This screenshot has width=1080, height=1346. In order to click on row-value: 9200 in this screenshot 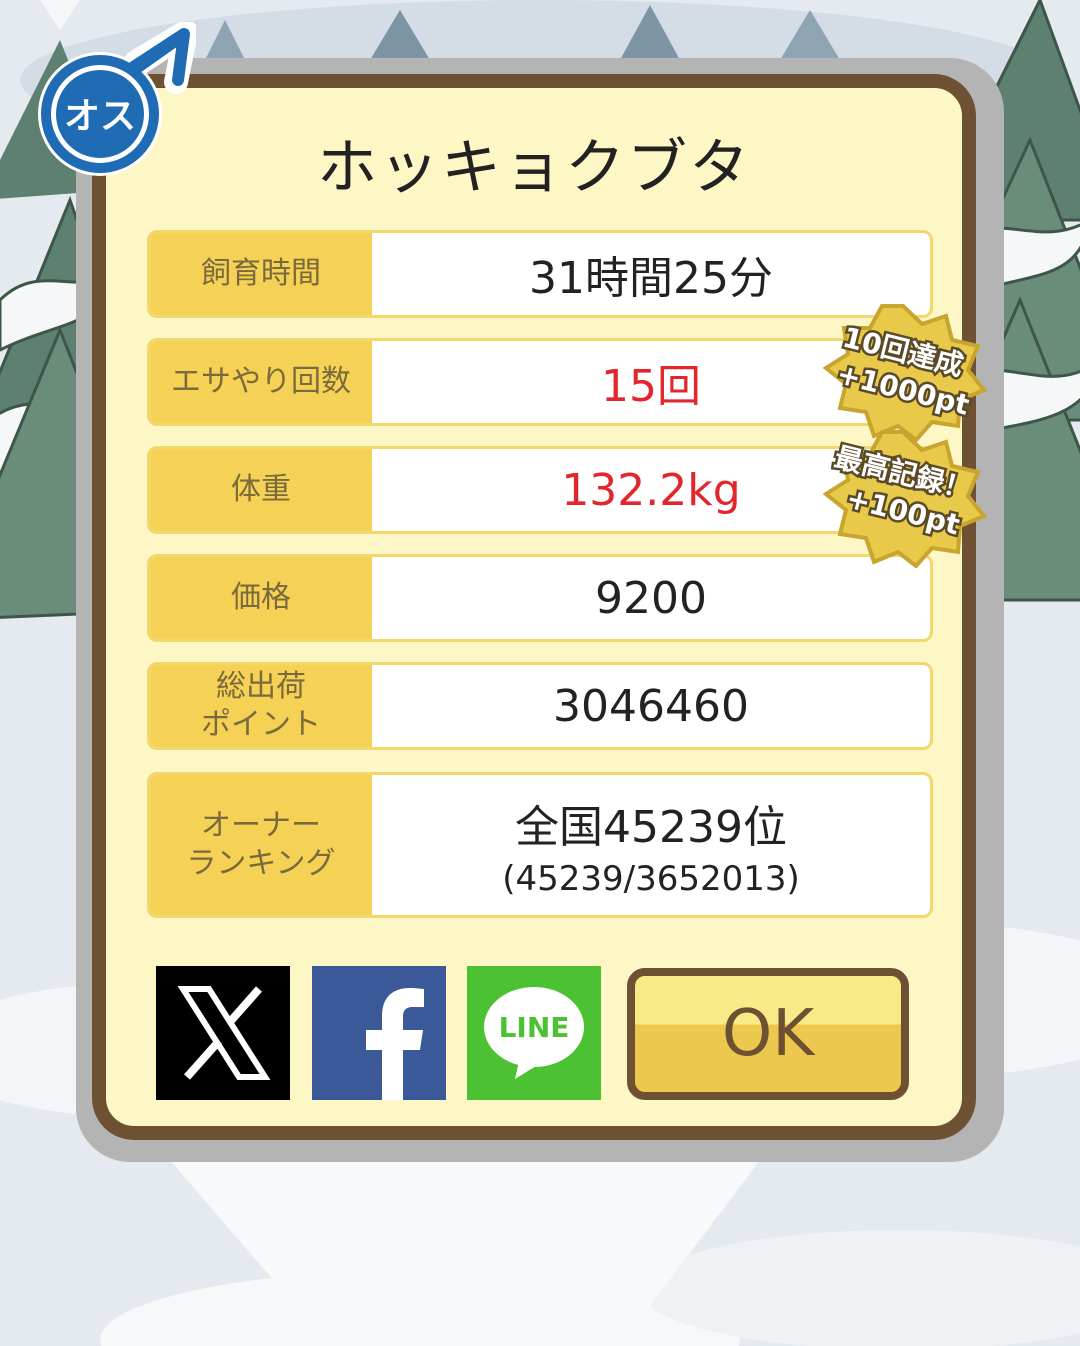, I will do `click(651, 598)`.